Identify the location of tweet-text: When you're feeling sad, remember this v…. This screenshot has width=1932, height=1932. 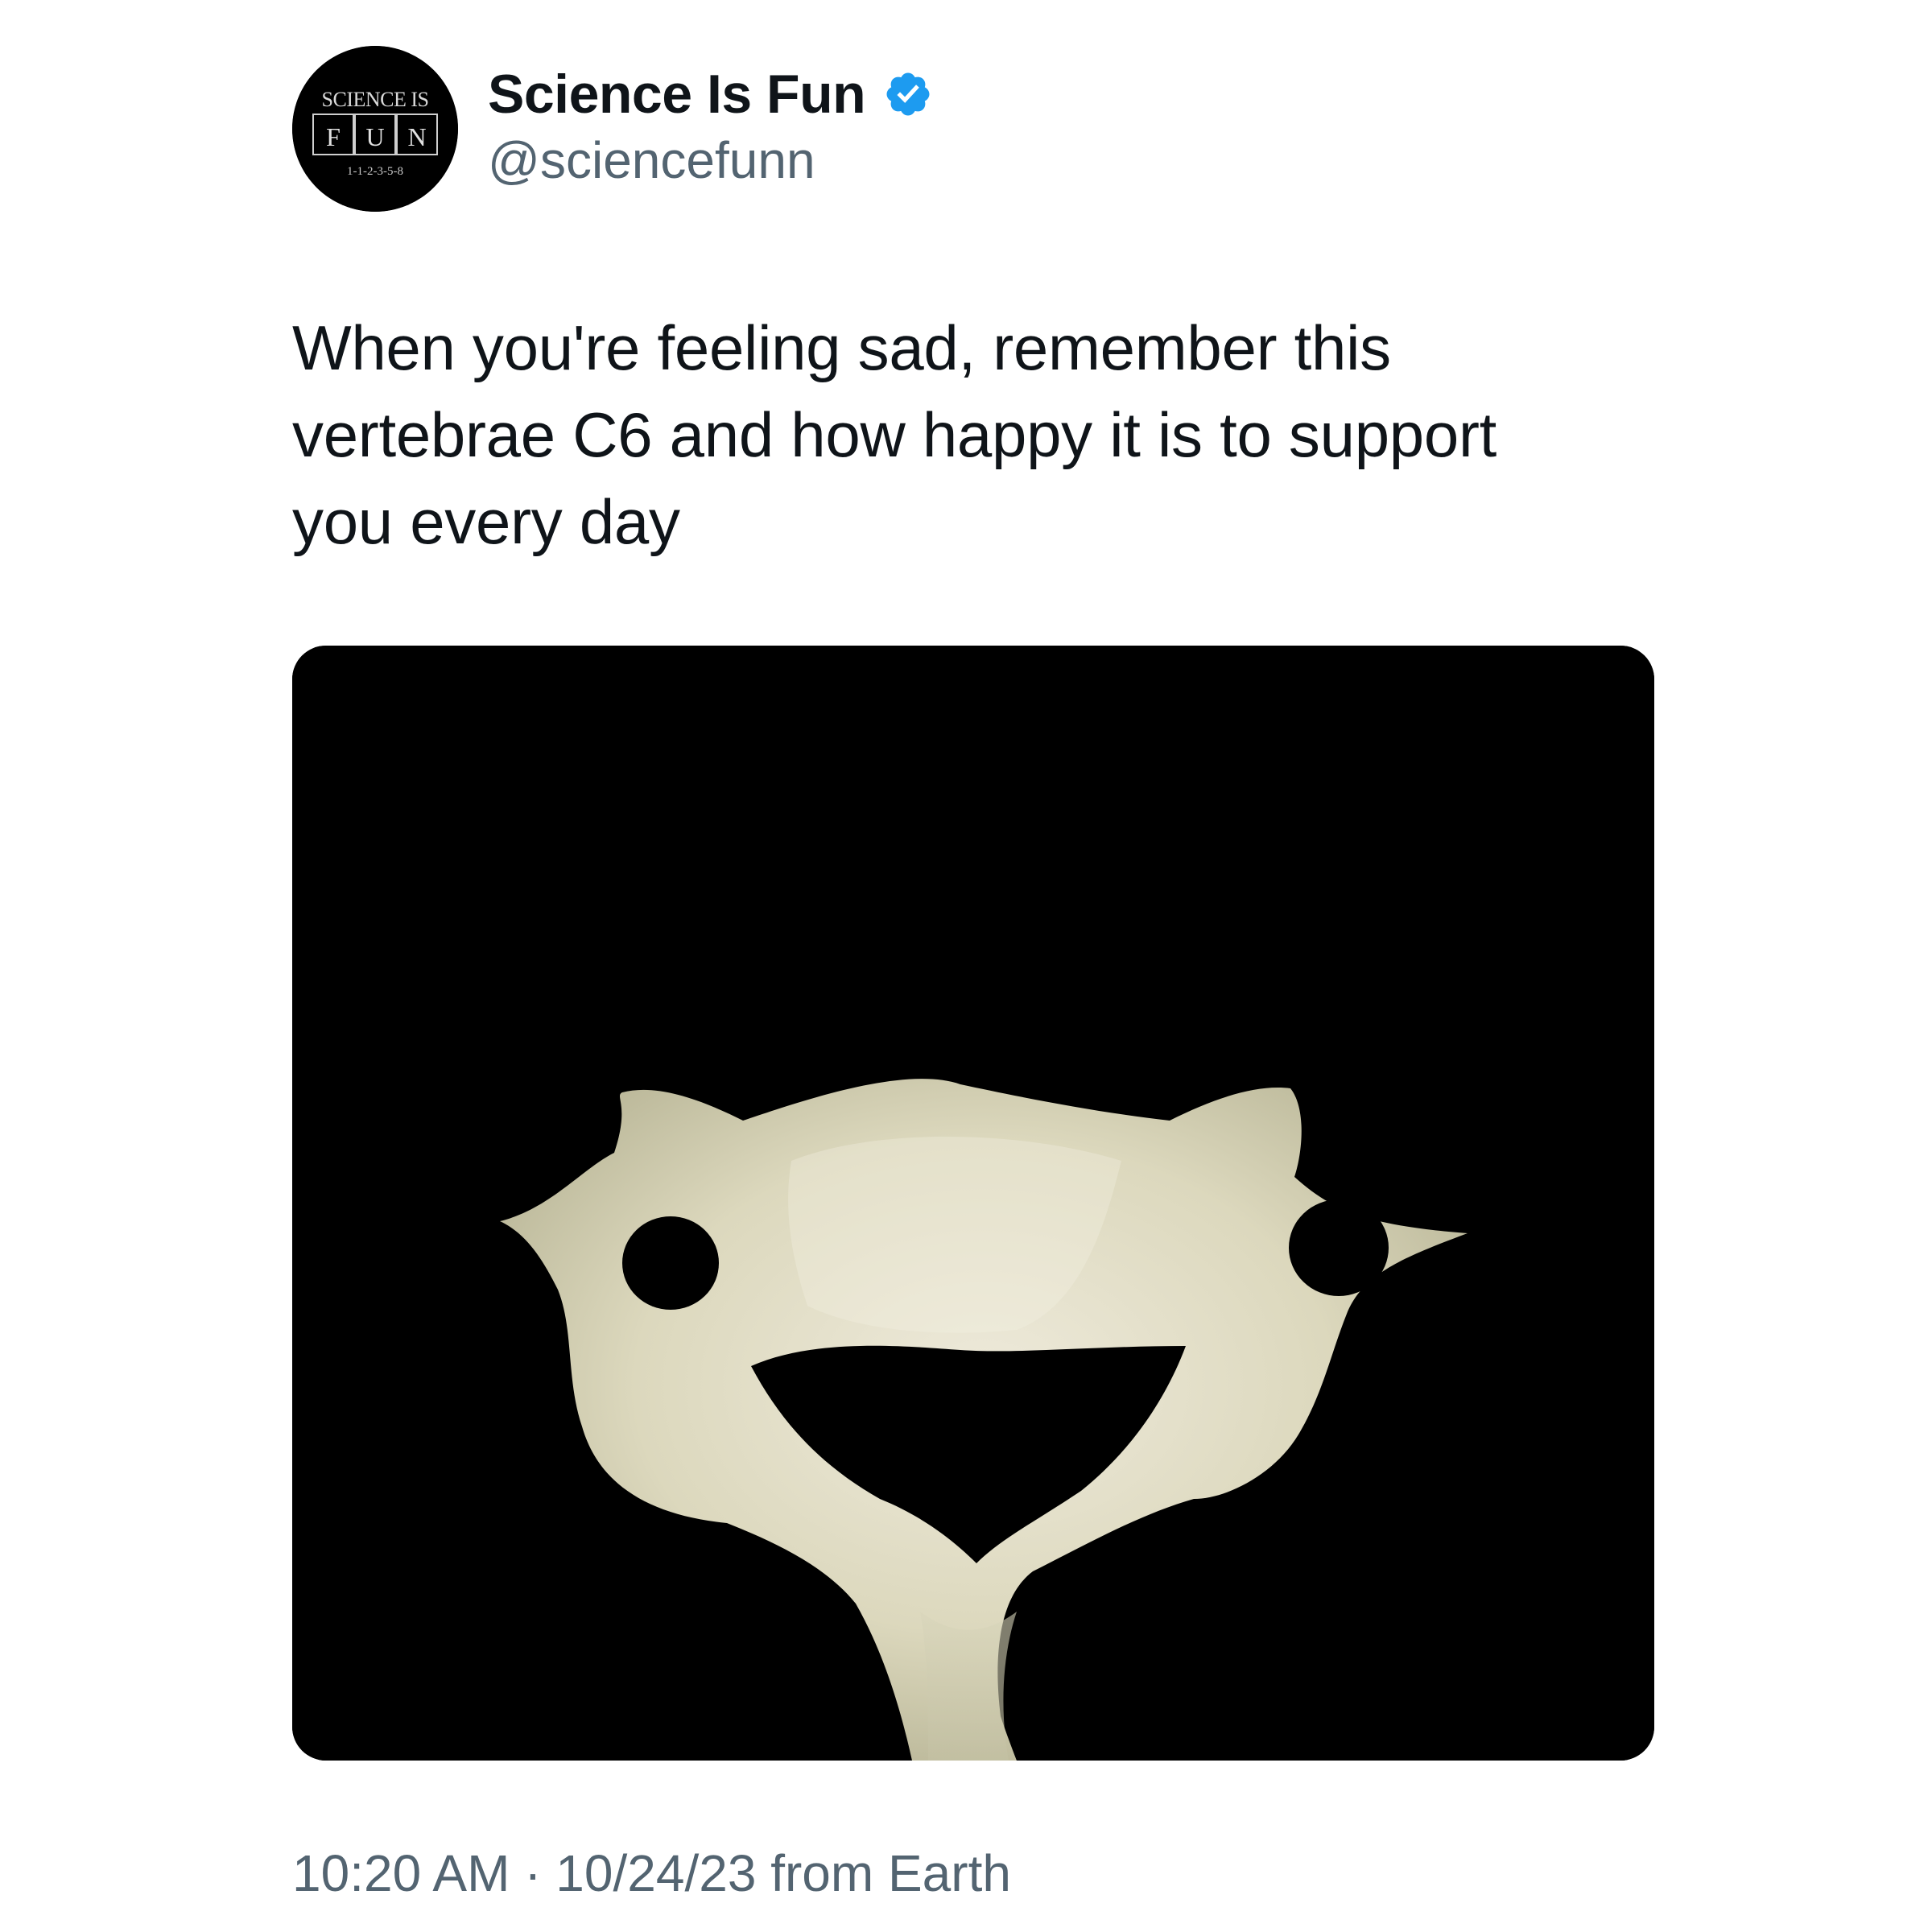
(894, 434).